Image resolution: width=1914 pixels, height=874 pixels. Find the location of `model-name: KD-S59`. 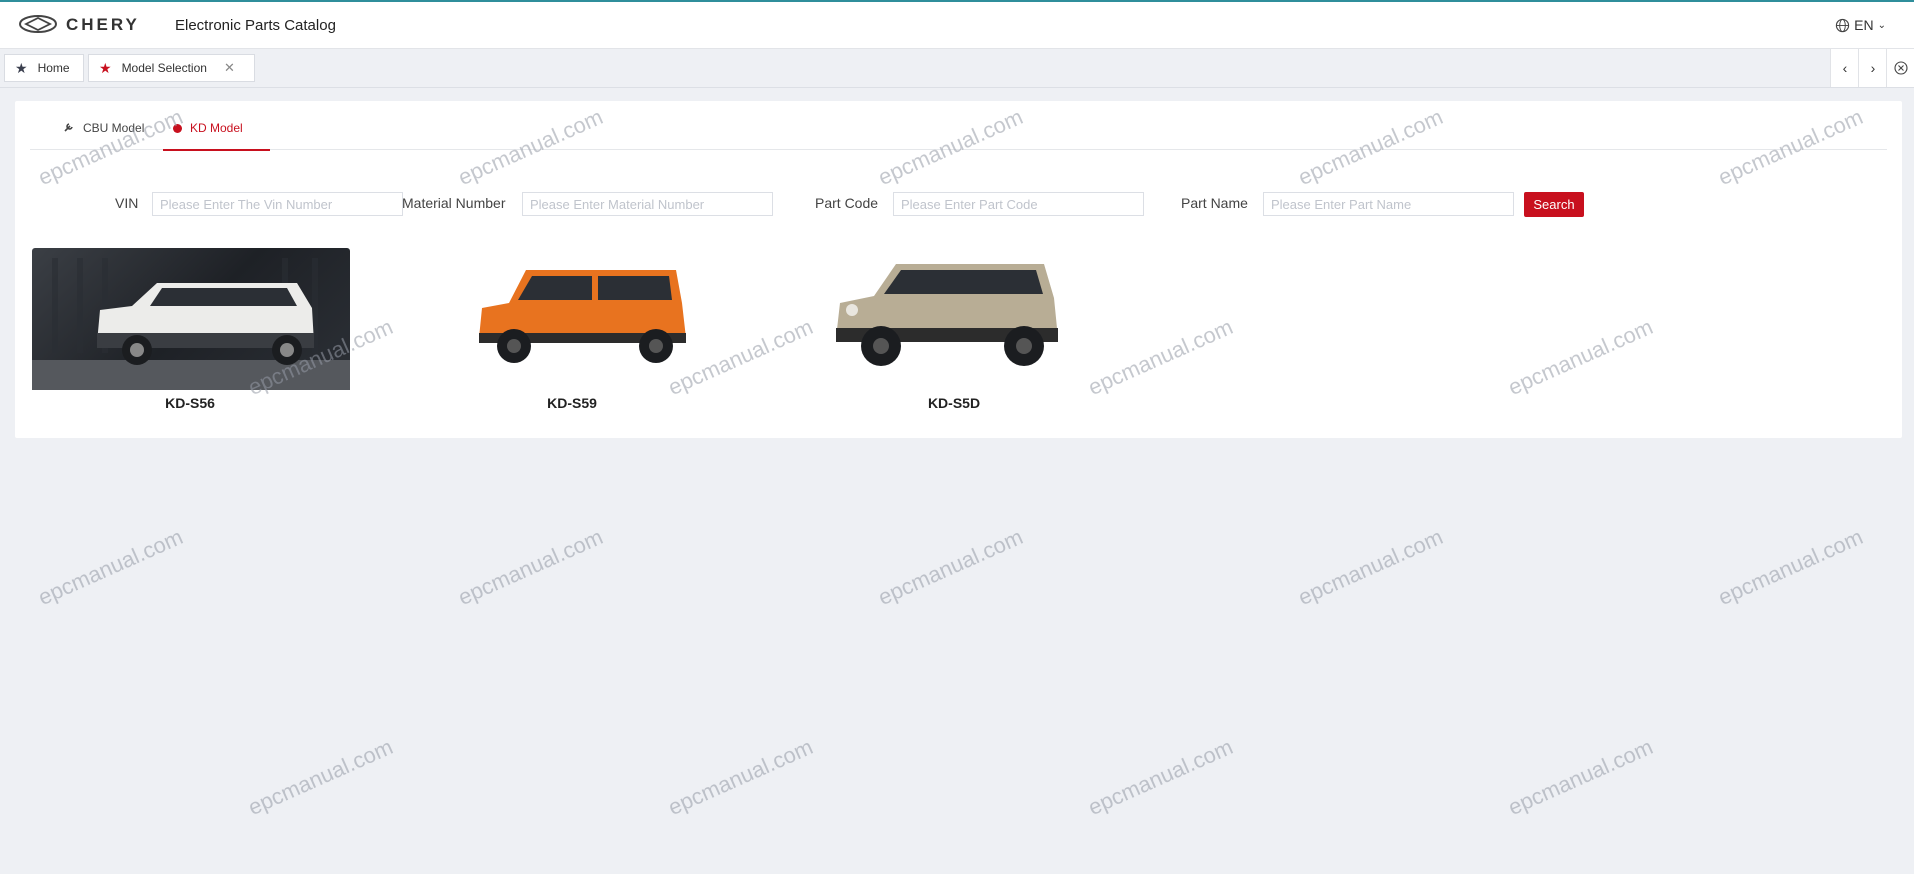

model-name: KD-S59 is located at coordinates (572, 403).